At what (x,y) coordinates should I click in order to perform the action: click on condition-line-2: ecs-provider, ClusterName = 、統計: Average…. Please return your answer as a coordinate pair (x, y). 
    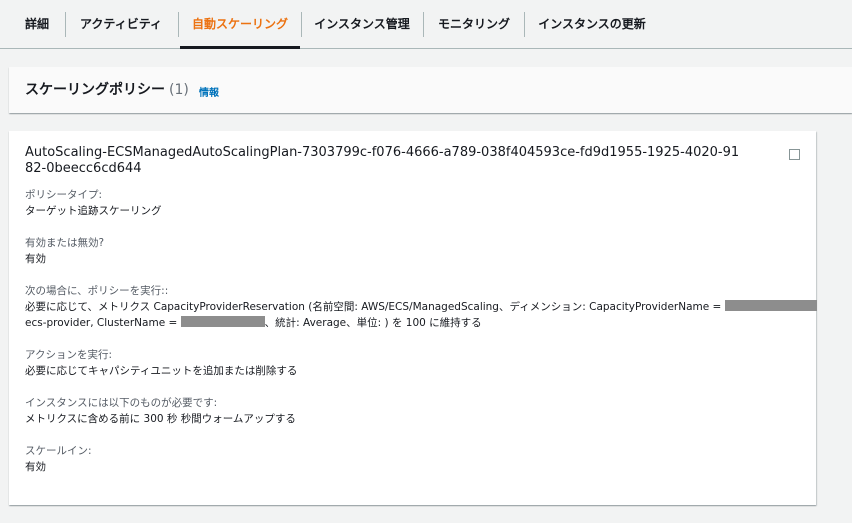
    Looking at the image, I should click on (253, 322).